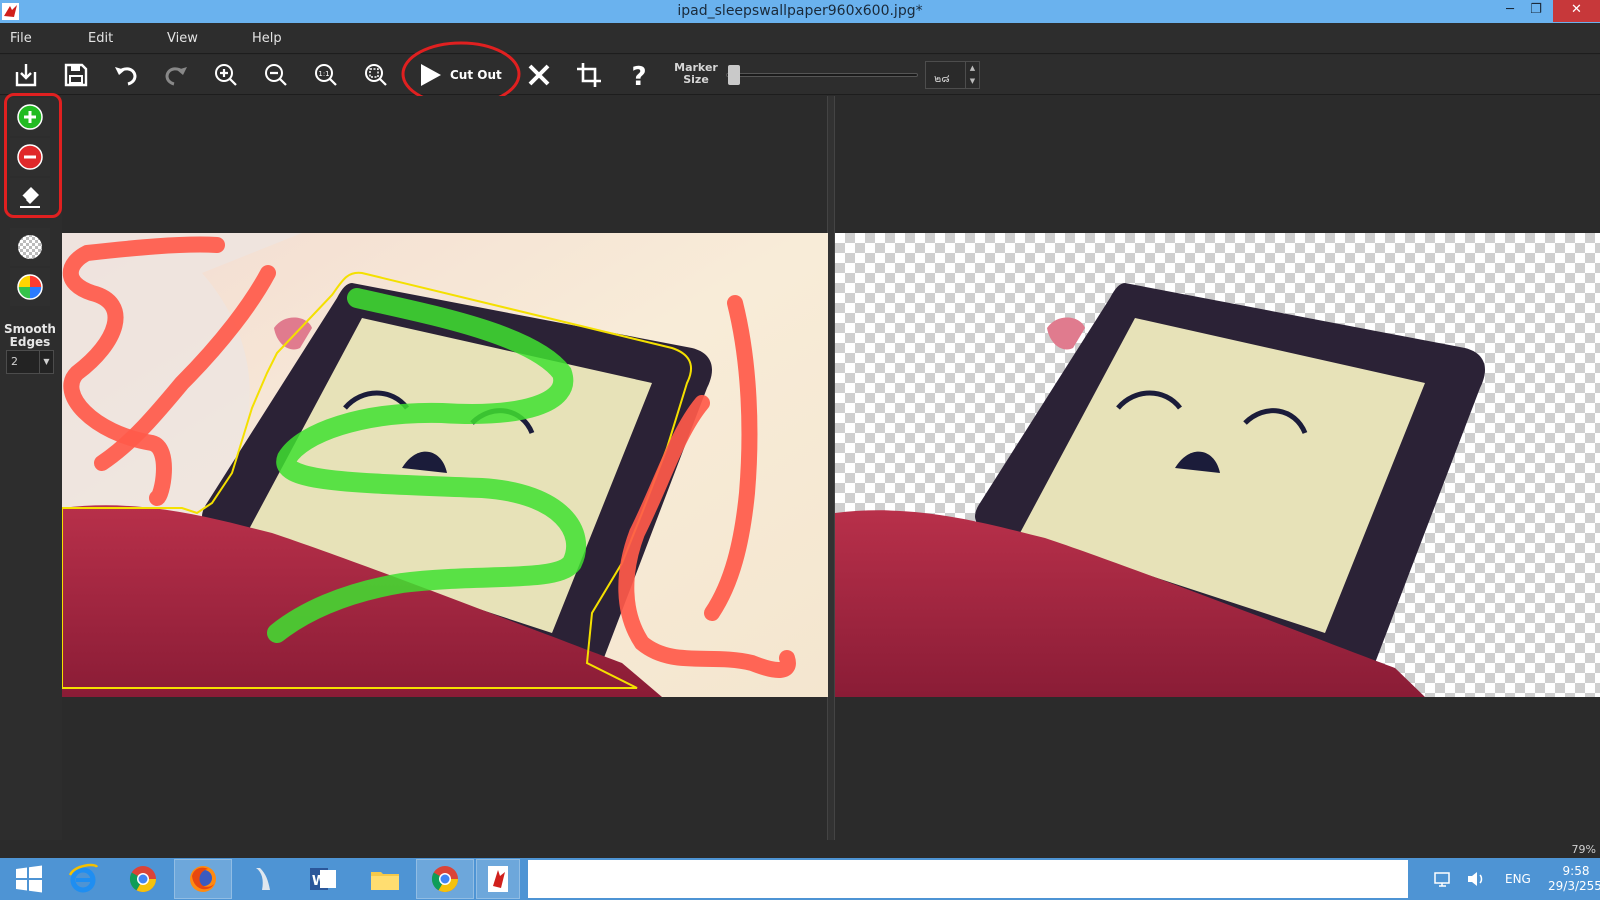 This screenshot has width=1600, height=900. I want to click on help-button: ?, so click(639, 75).